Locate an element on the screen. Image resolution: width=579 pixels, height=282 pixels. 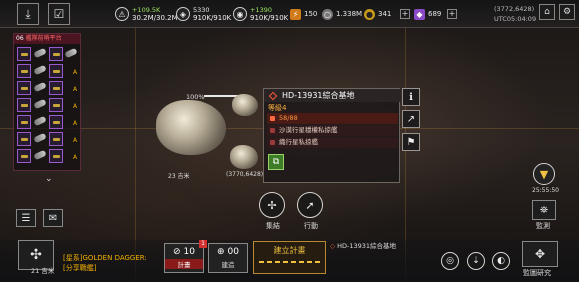
plan-progress-dashes is located at coordinates (290, 262).